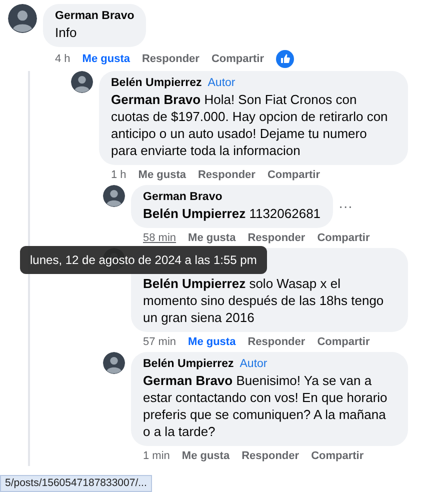 The height and width of the screenshot is (492, 424). Describe the element at coordinates (345, 206) in the screenshot. I see `more-options-button: ···` at that location.